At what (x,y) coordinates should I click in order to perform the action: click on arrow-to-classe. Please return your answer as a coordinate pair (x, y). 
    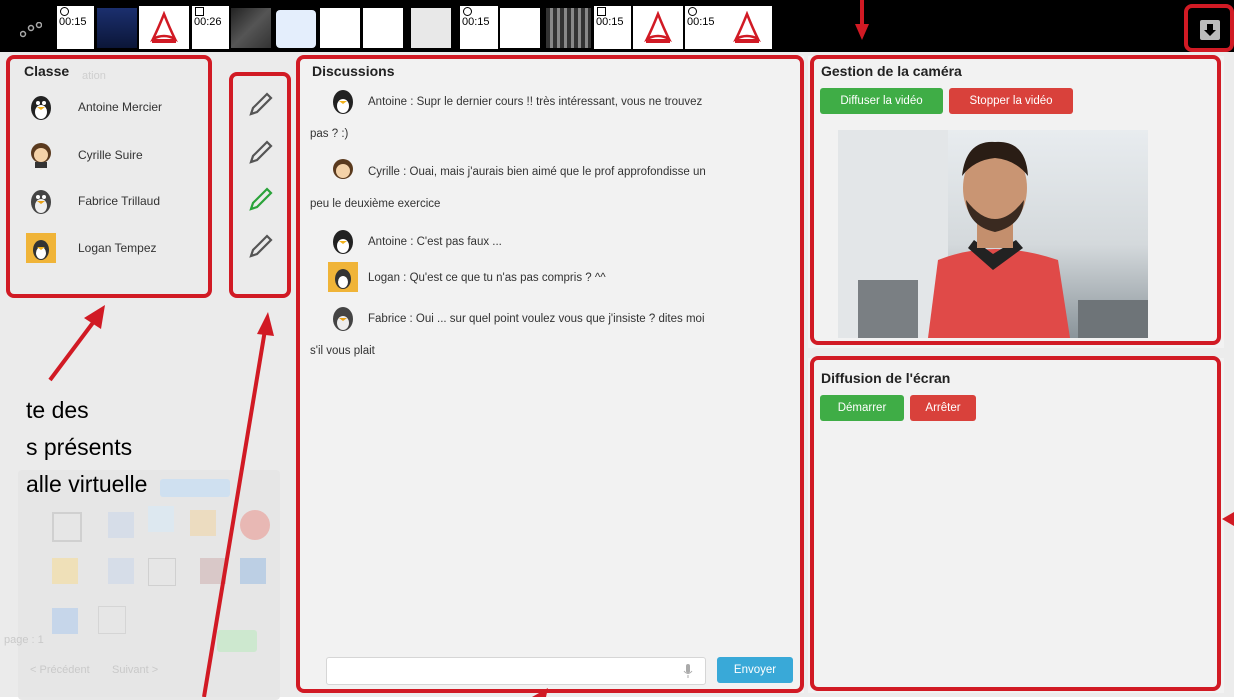
    Looking at the image, I should click on (72, 350).